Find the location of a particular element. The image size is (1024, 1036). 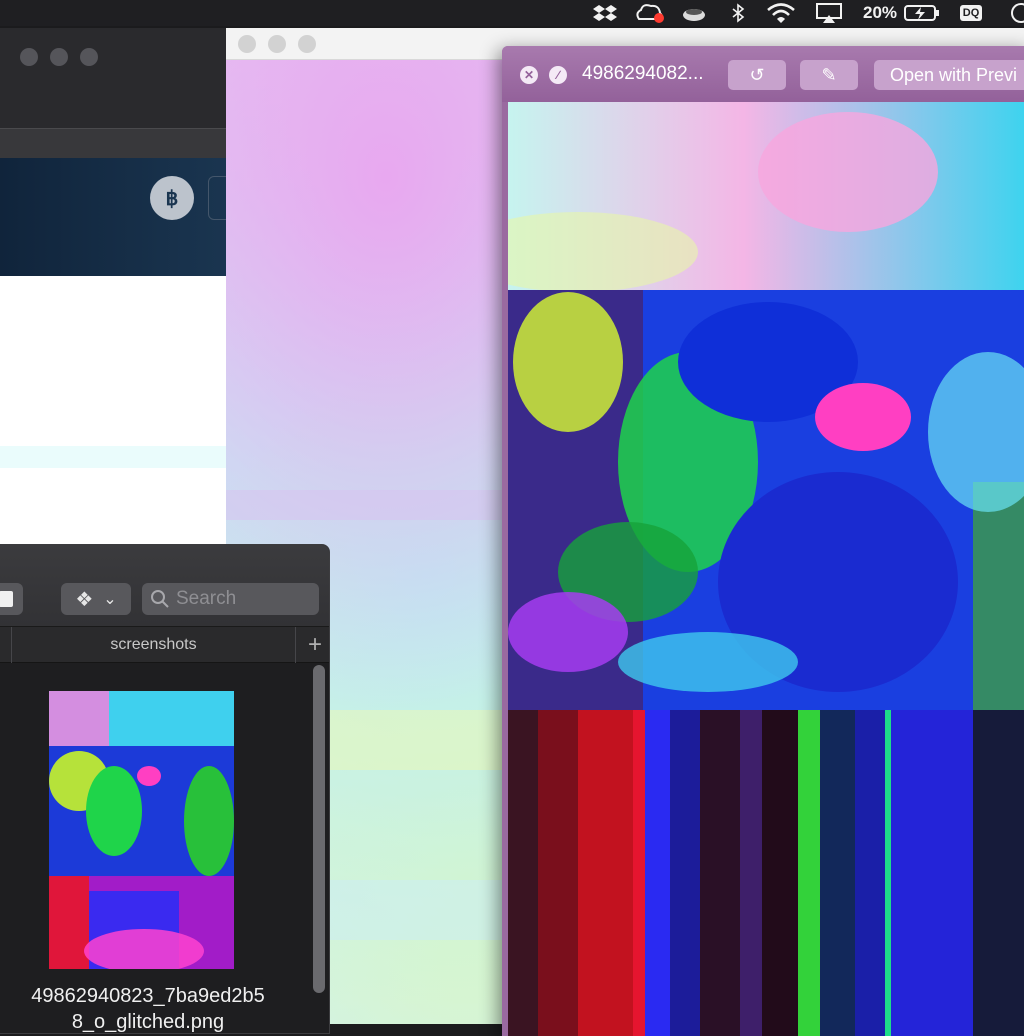

tab-strip is located at coordinates (114, 143).